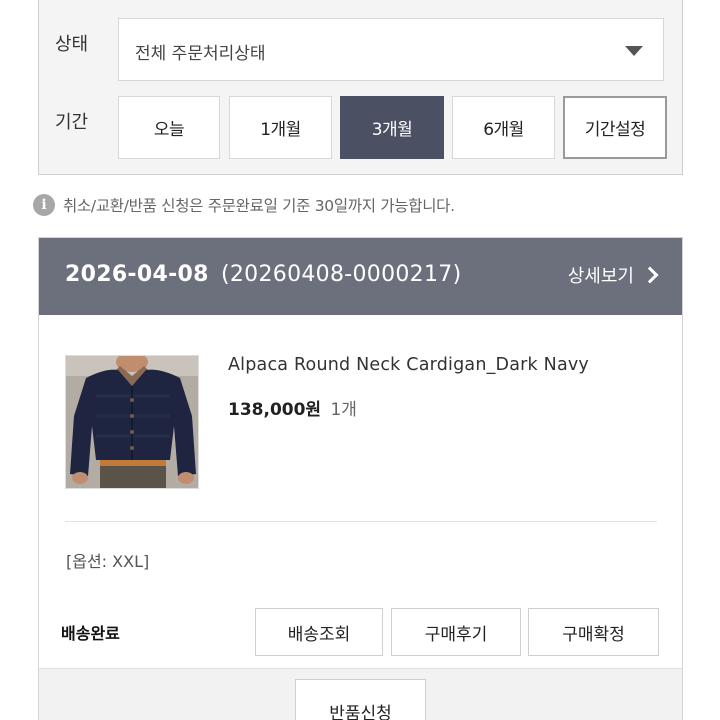 The height and width of the screenshot is (720, 720). Describe the element at coordinates (90, 633) in the screenshot. I see `delivery-status: 배송완료` at that location.